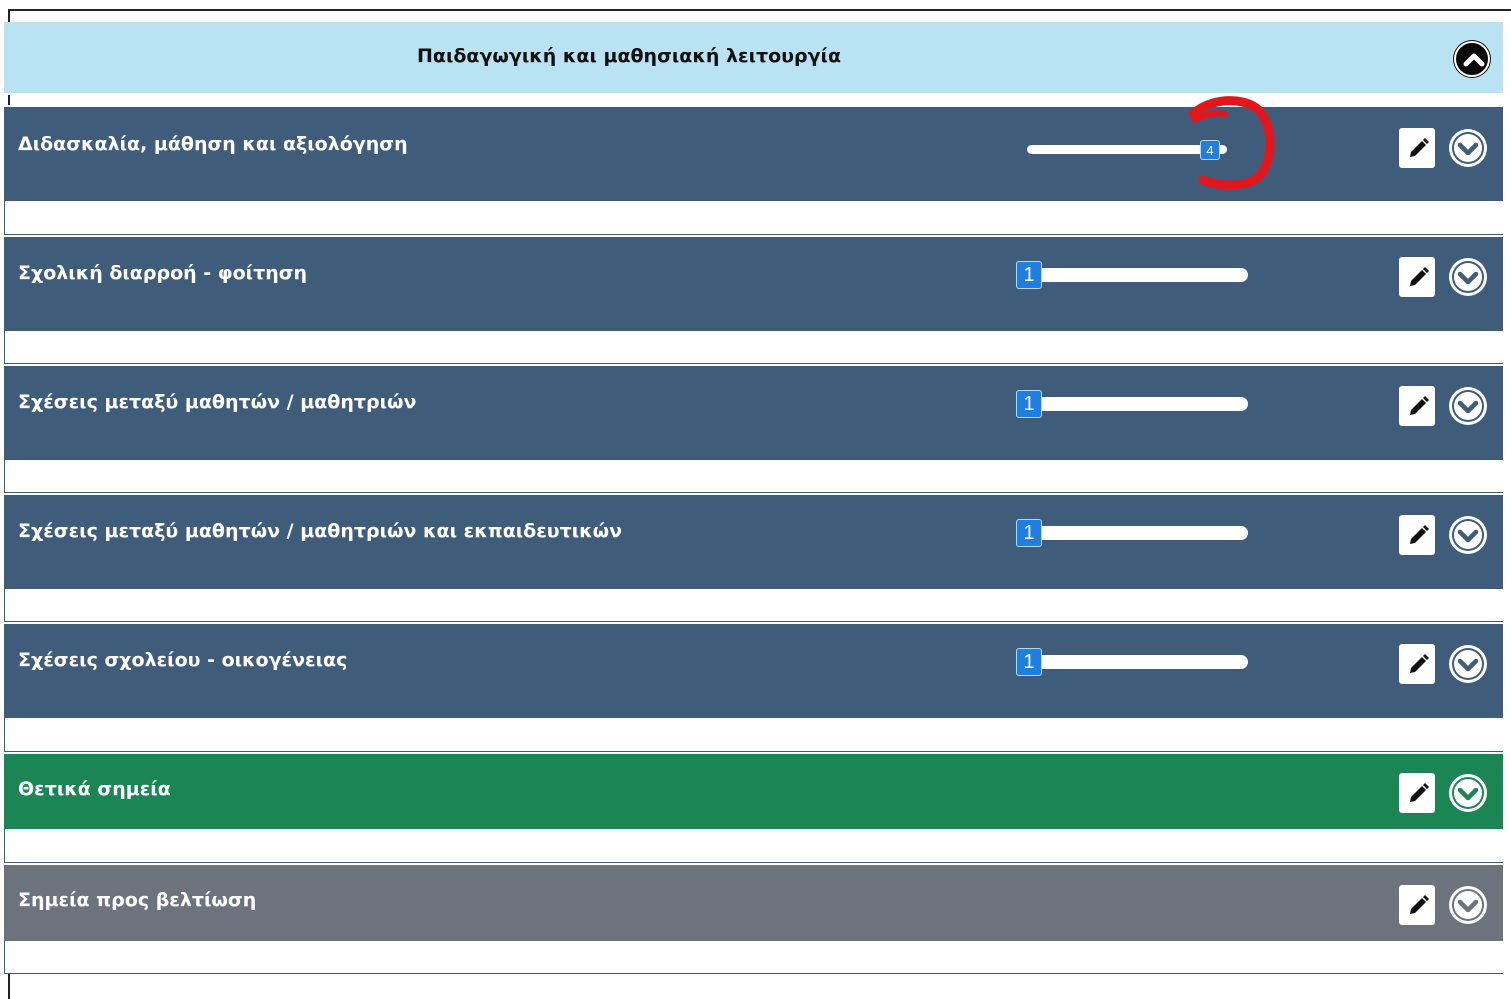  I want to click on criterion-label: Σχολική διαρροή - φοίτηση, so click(163, 273).